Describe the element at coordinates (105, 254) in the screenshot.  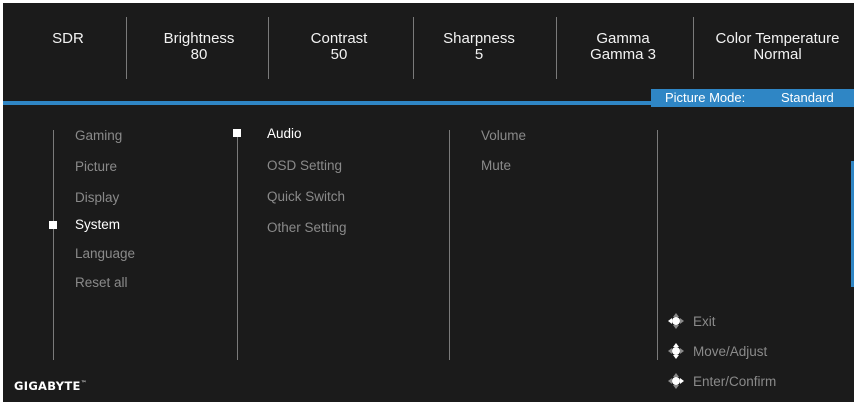
I see `menu-item-language: Language` at that location.